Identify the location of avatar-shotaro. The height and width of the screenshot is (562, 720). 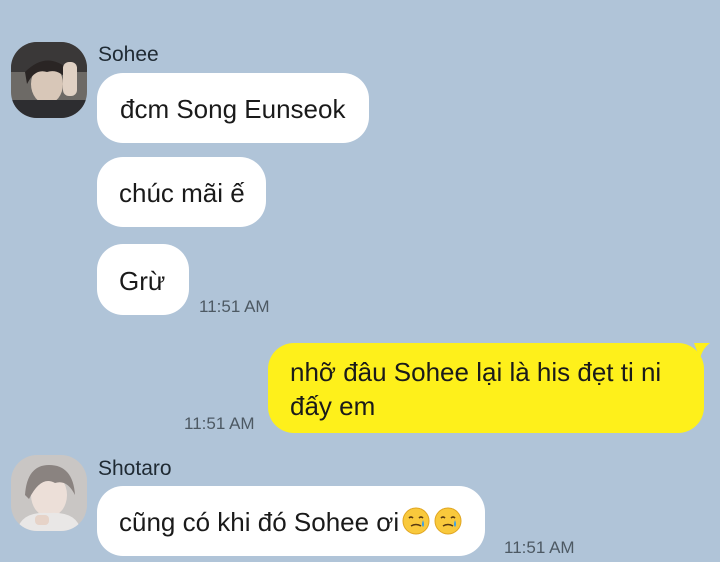
(49, 493).